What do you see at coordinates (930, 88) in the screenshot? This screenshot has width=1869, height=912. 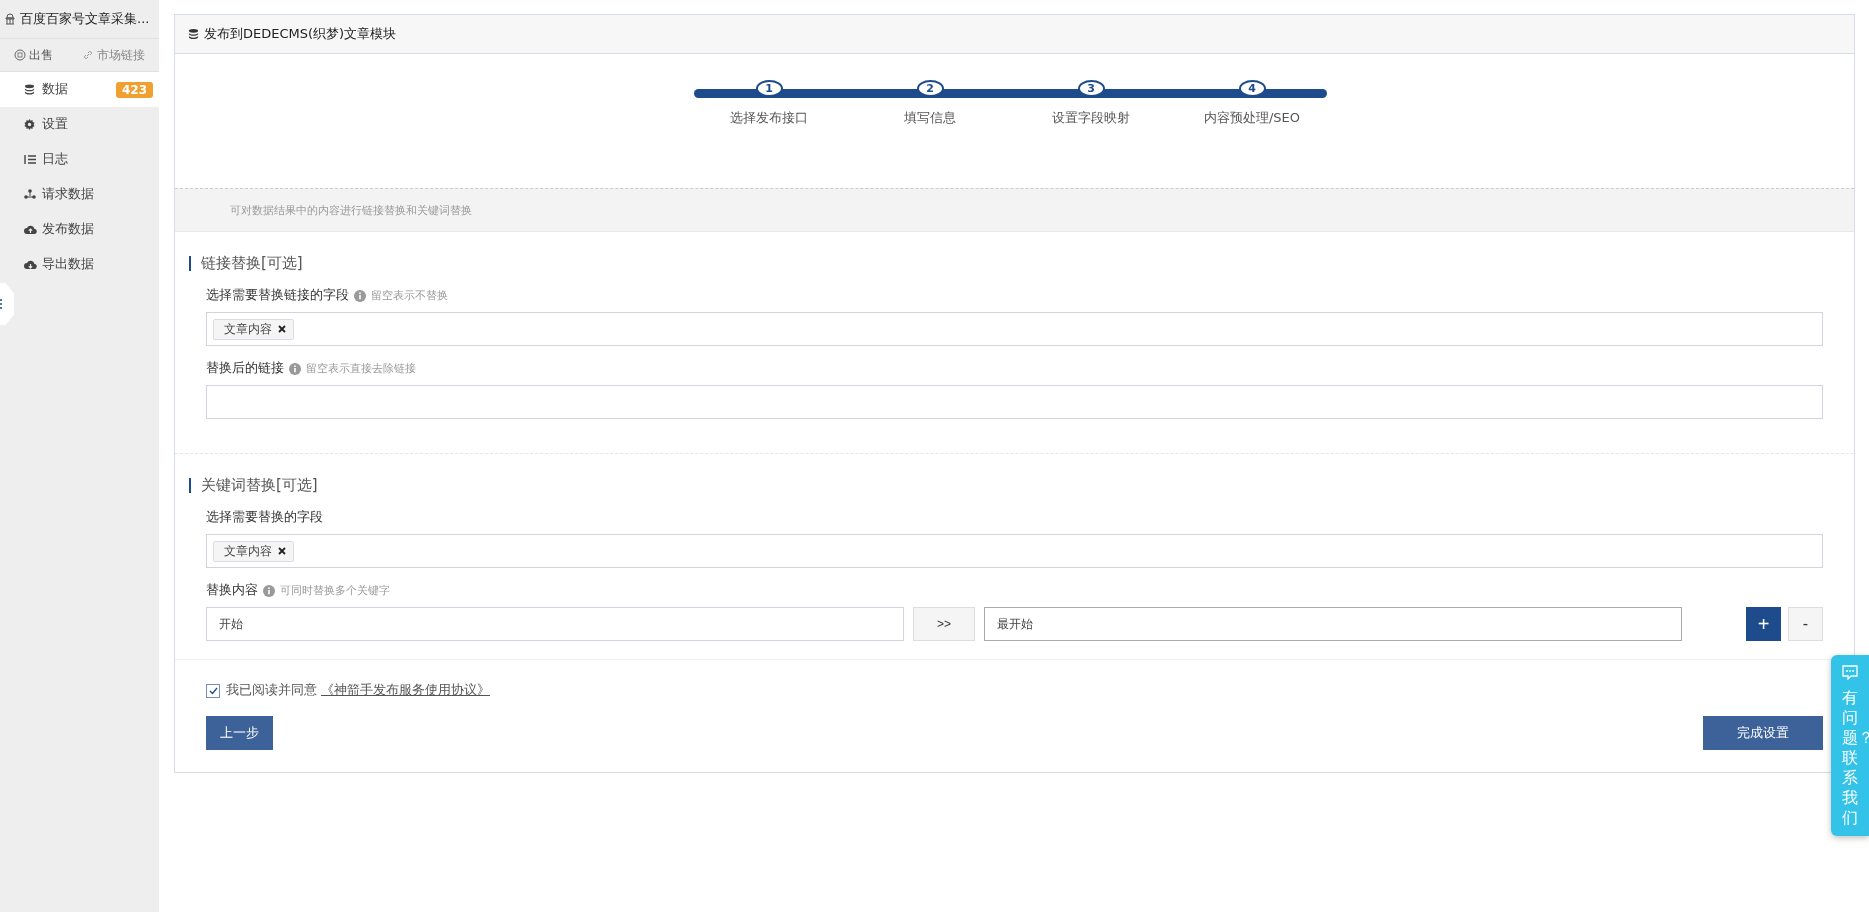 I see `step-number: 2` at bounding box center [930, 88].